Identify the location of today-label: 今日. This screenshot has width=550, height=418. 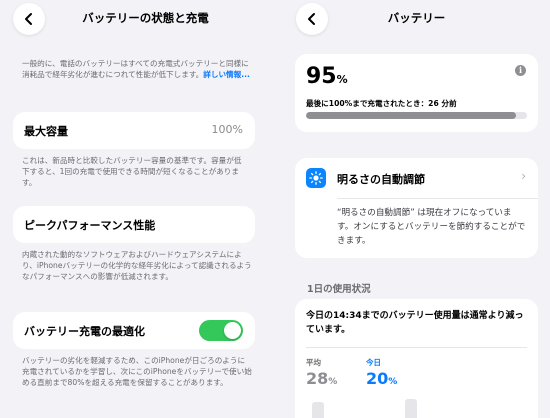
(373, 362).